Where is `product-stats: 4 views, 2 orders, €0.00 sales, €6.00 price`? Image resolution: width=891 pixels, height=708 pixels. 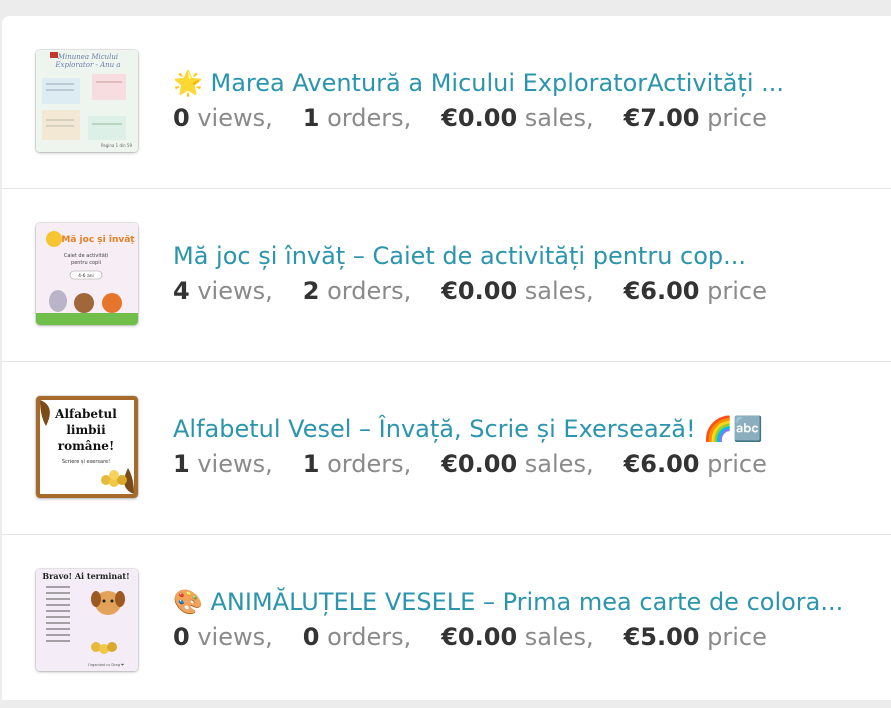 product-stats: 4 views, 2 orders, €0.00 sales, €6.00 price is located at coordinates (470, 291).